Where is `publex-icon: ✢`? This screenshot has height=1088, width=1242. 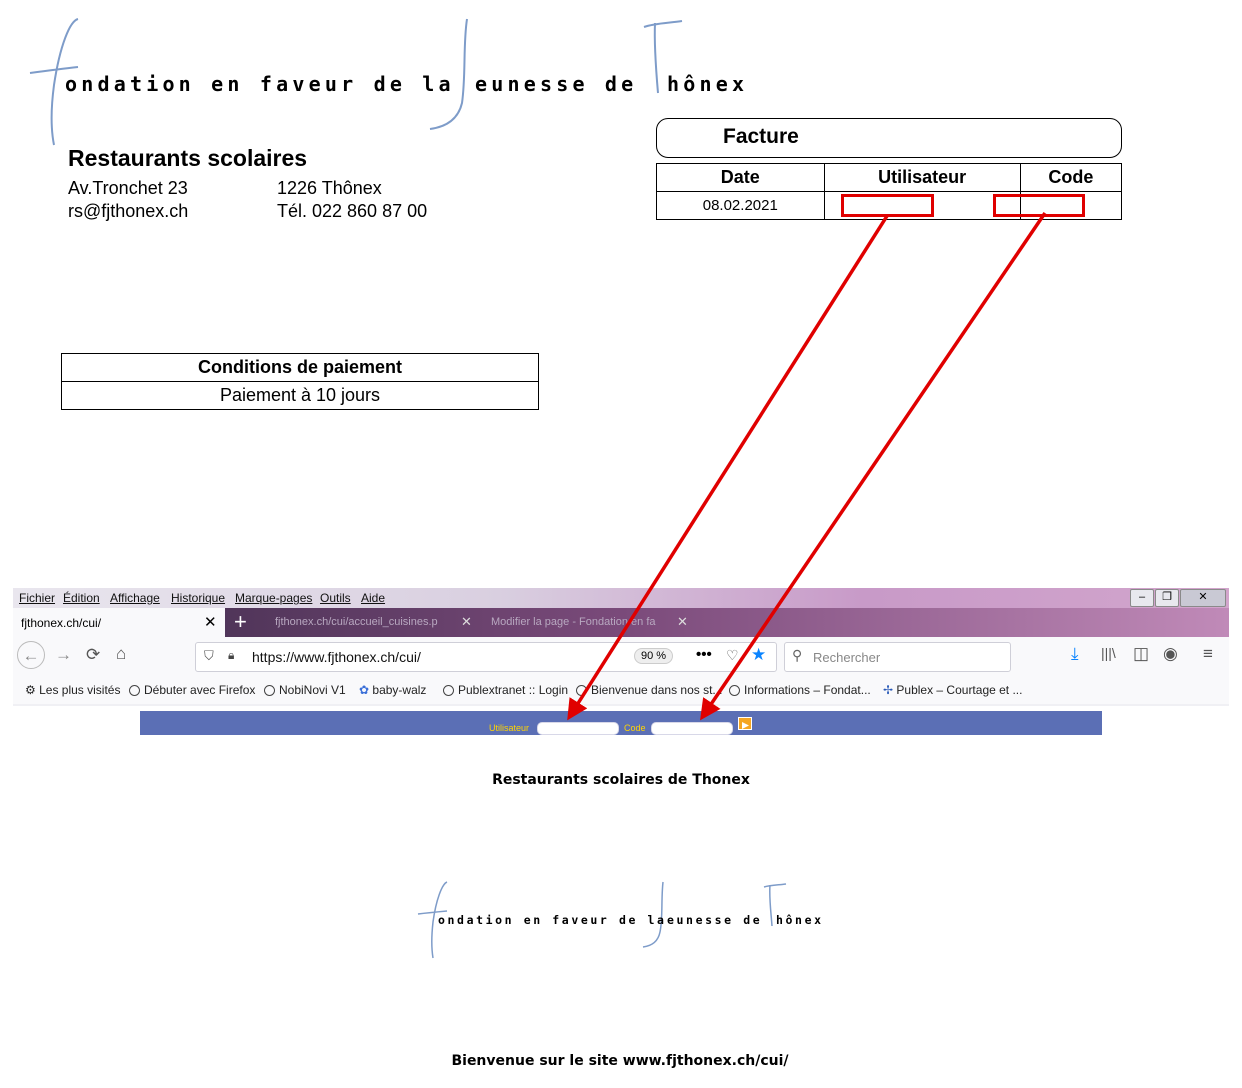
publex-icon: ✢ is located at coordinates (890, 690).